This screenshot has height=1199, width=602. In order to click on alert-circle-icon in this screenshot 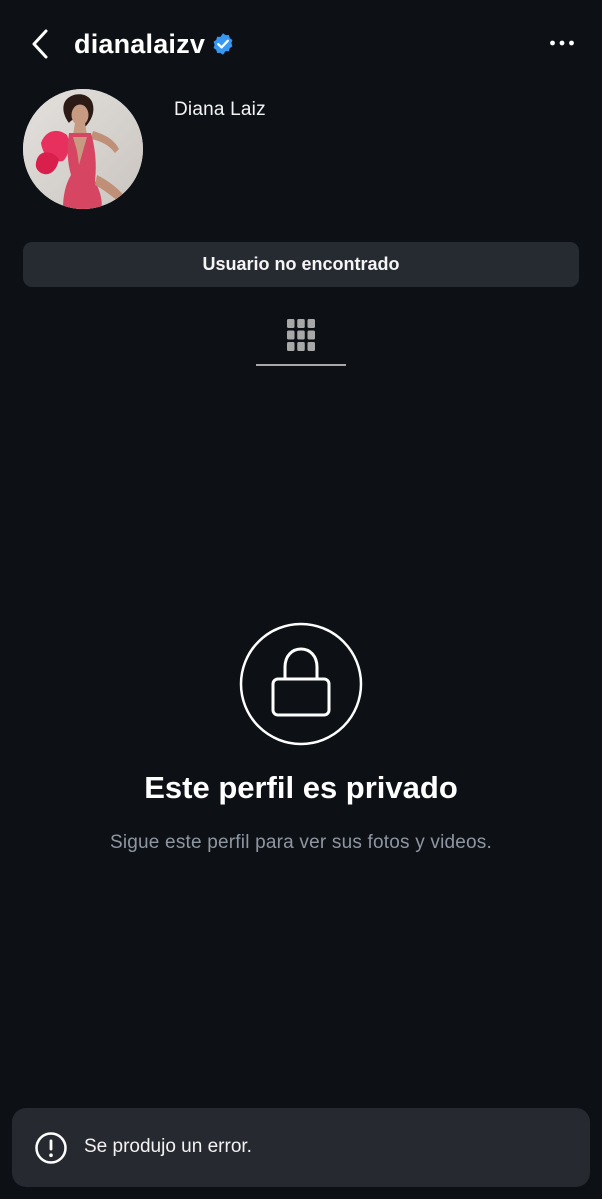, I will do `click(51, 1148)`.